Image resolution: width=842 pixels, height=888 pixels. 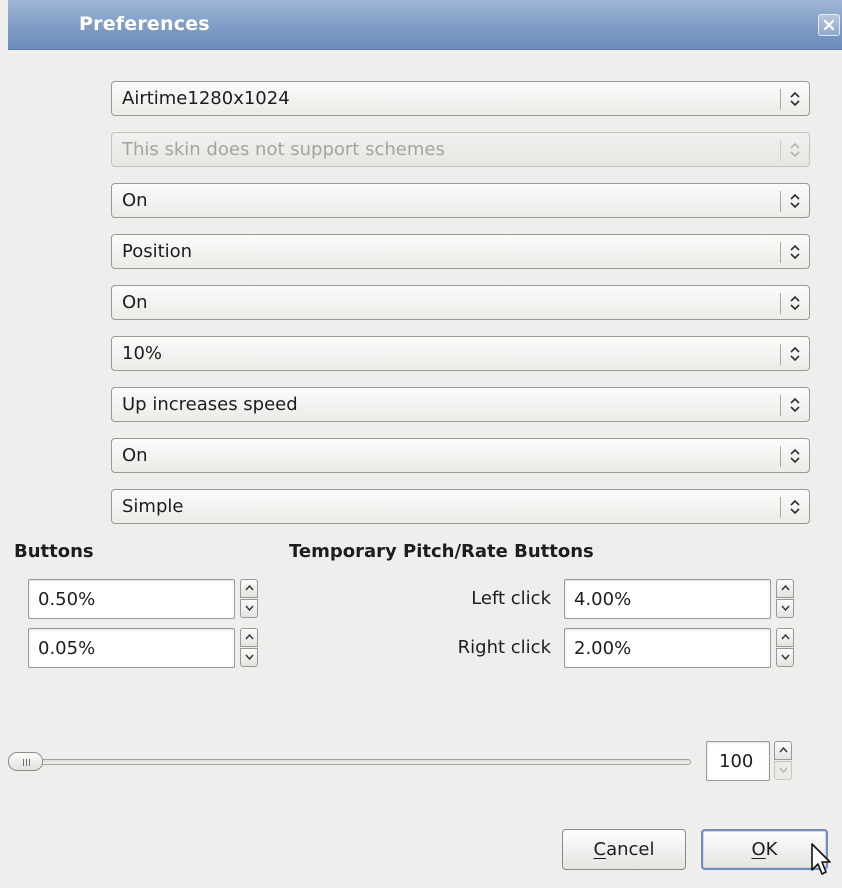 What do you see at coordinates (504, 647) in the screenshot?
I see `right-click-label: Right click` at bounding box center [504, 647].